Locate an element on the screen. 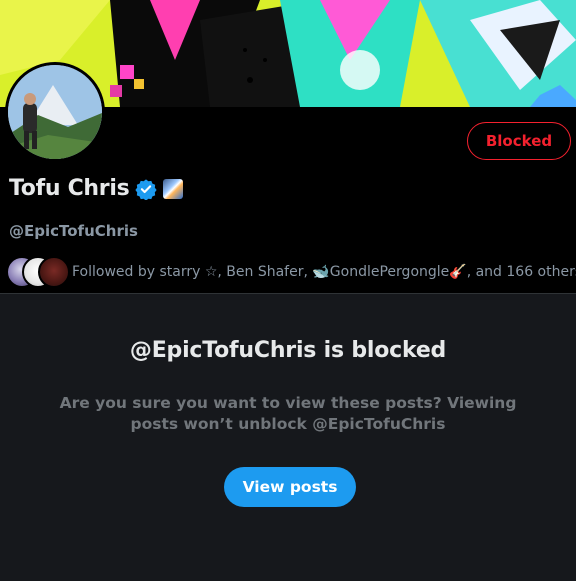 The height and width of the screenshot is (581, 576). blocked-notice-title: @EpicTofuChris is blocked is located at coordinates (288, 350).